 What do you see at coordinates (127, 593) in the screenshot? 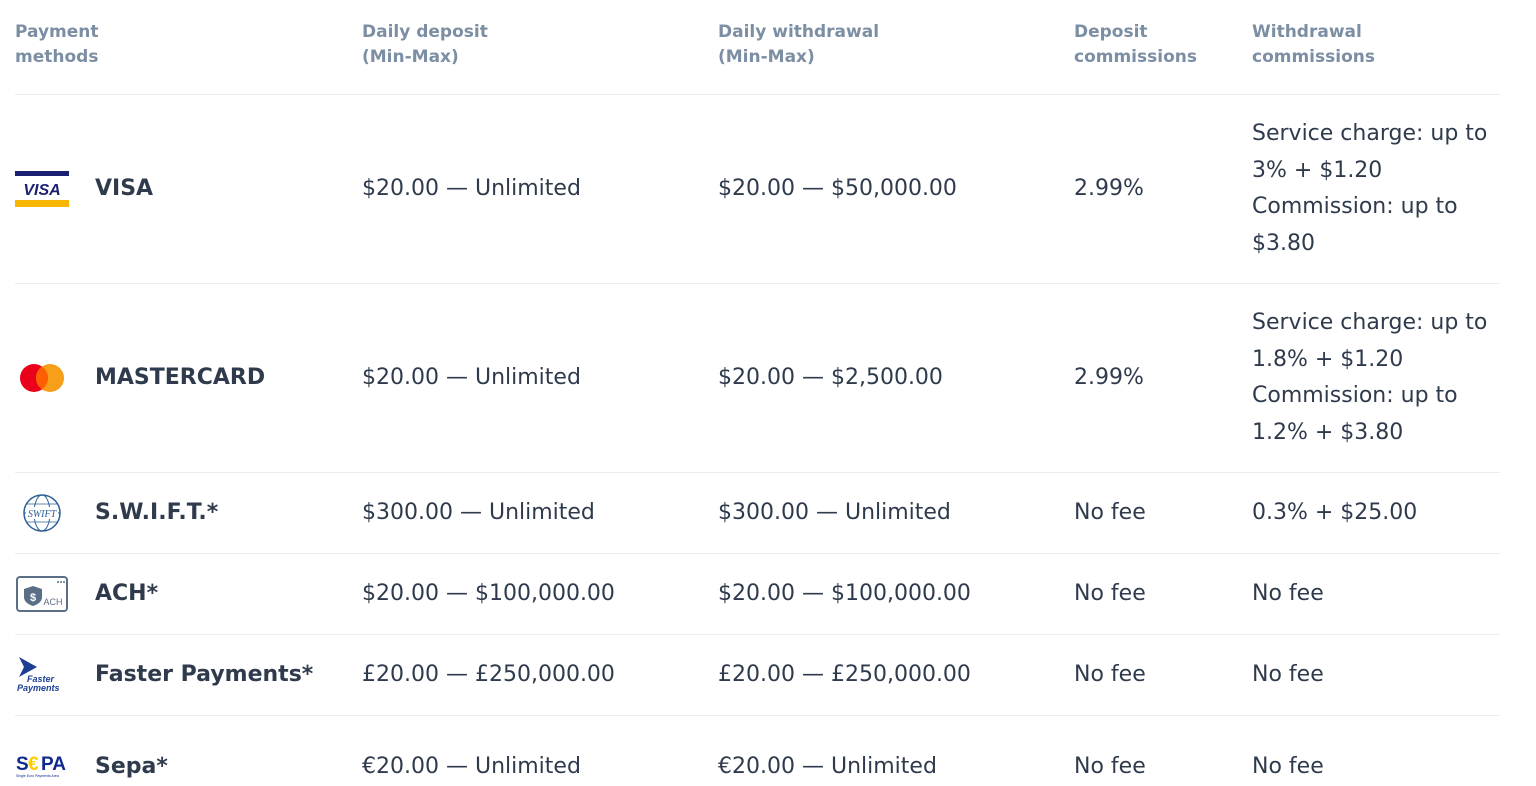
I see `method-name: ACH*` at bounding box center [127, 593].